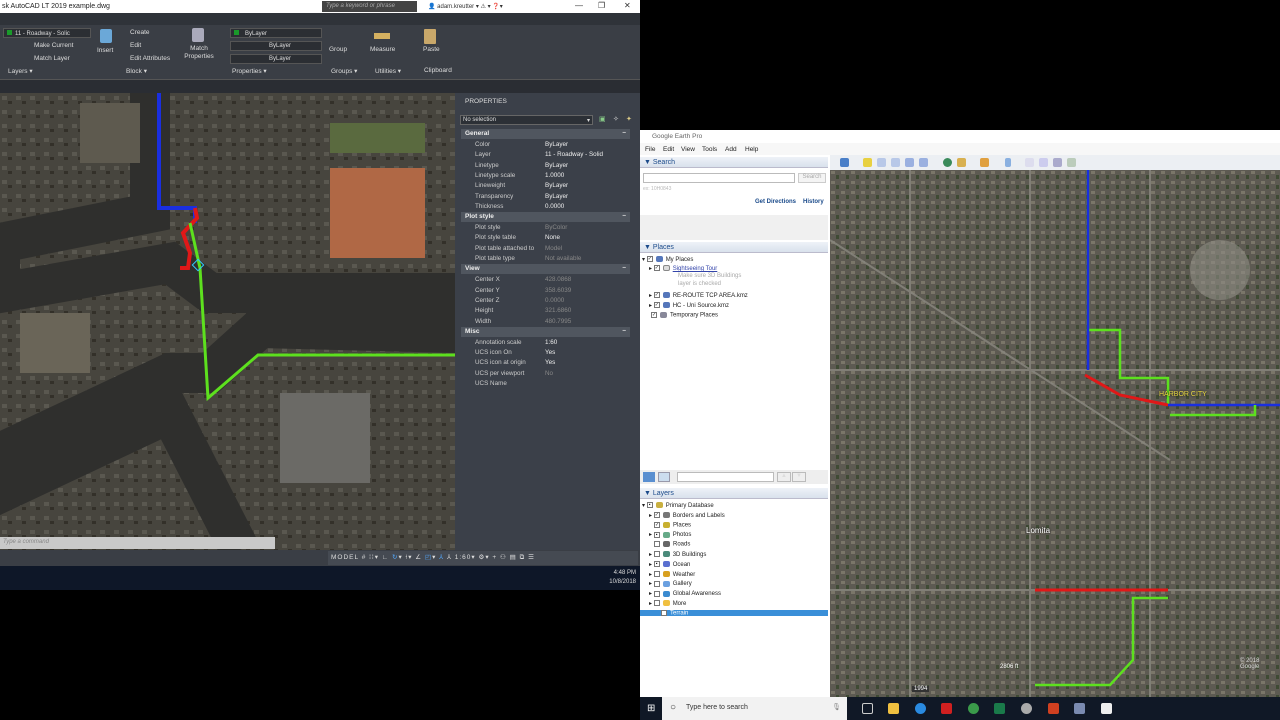 Image resolution: width=1280 pixels, height=720 pixels. I want to click on object-snap-icon: ◰, so click(428, 557).